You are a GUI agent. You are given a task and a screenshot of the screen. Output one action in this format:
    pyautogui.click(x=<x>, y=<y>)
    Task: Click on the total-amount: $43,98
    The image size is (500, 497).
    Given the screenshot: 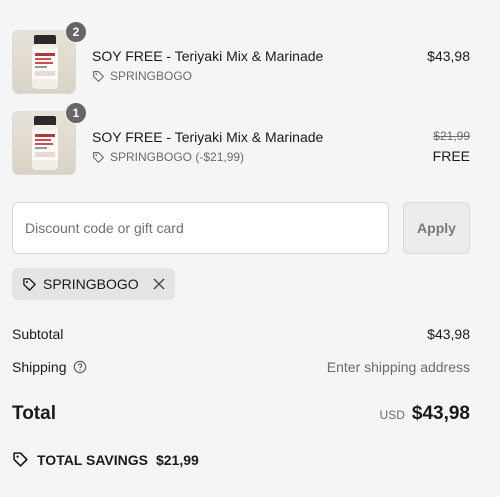 What is the action you would take?
    pyautogui.click(x=440, y=413)
    